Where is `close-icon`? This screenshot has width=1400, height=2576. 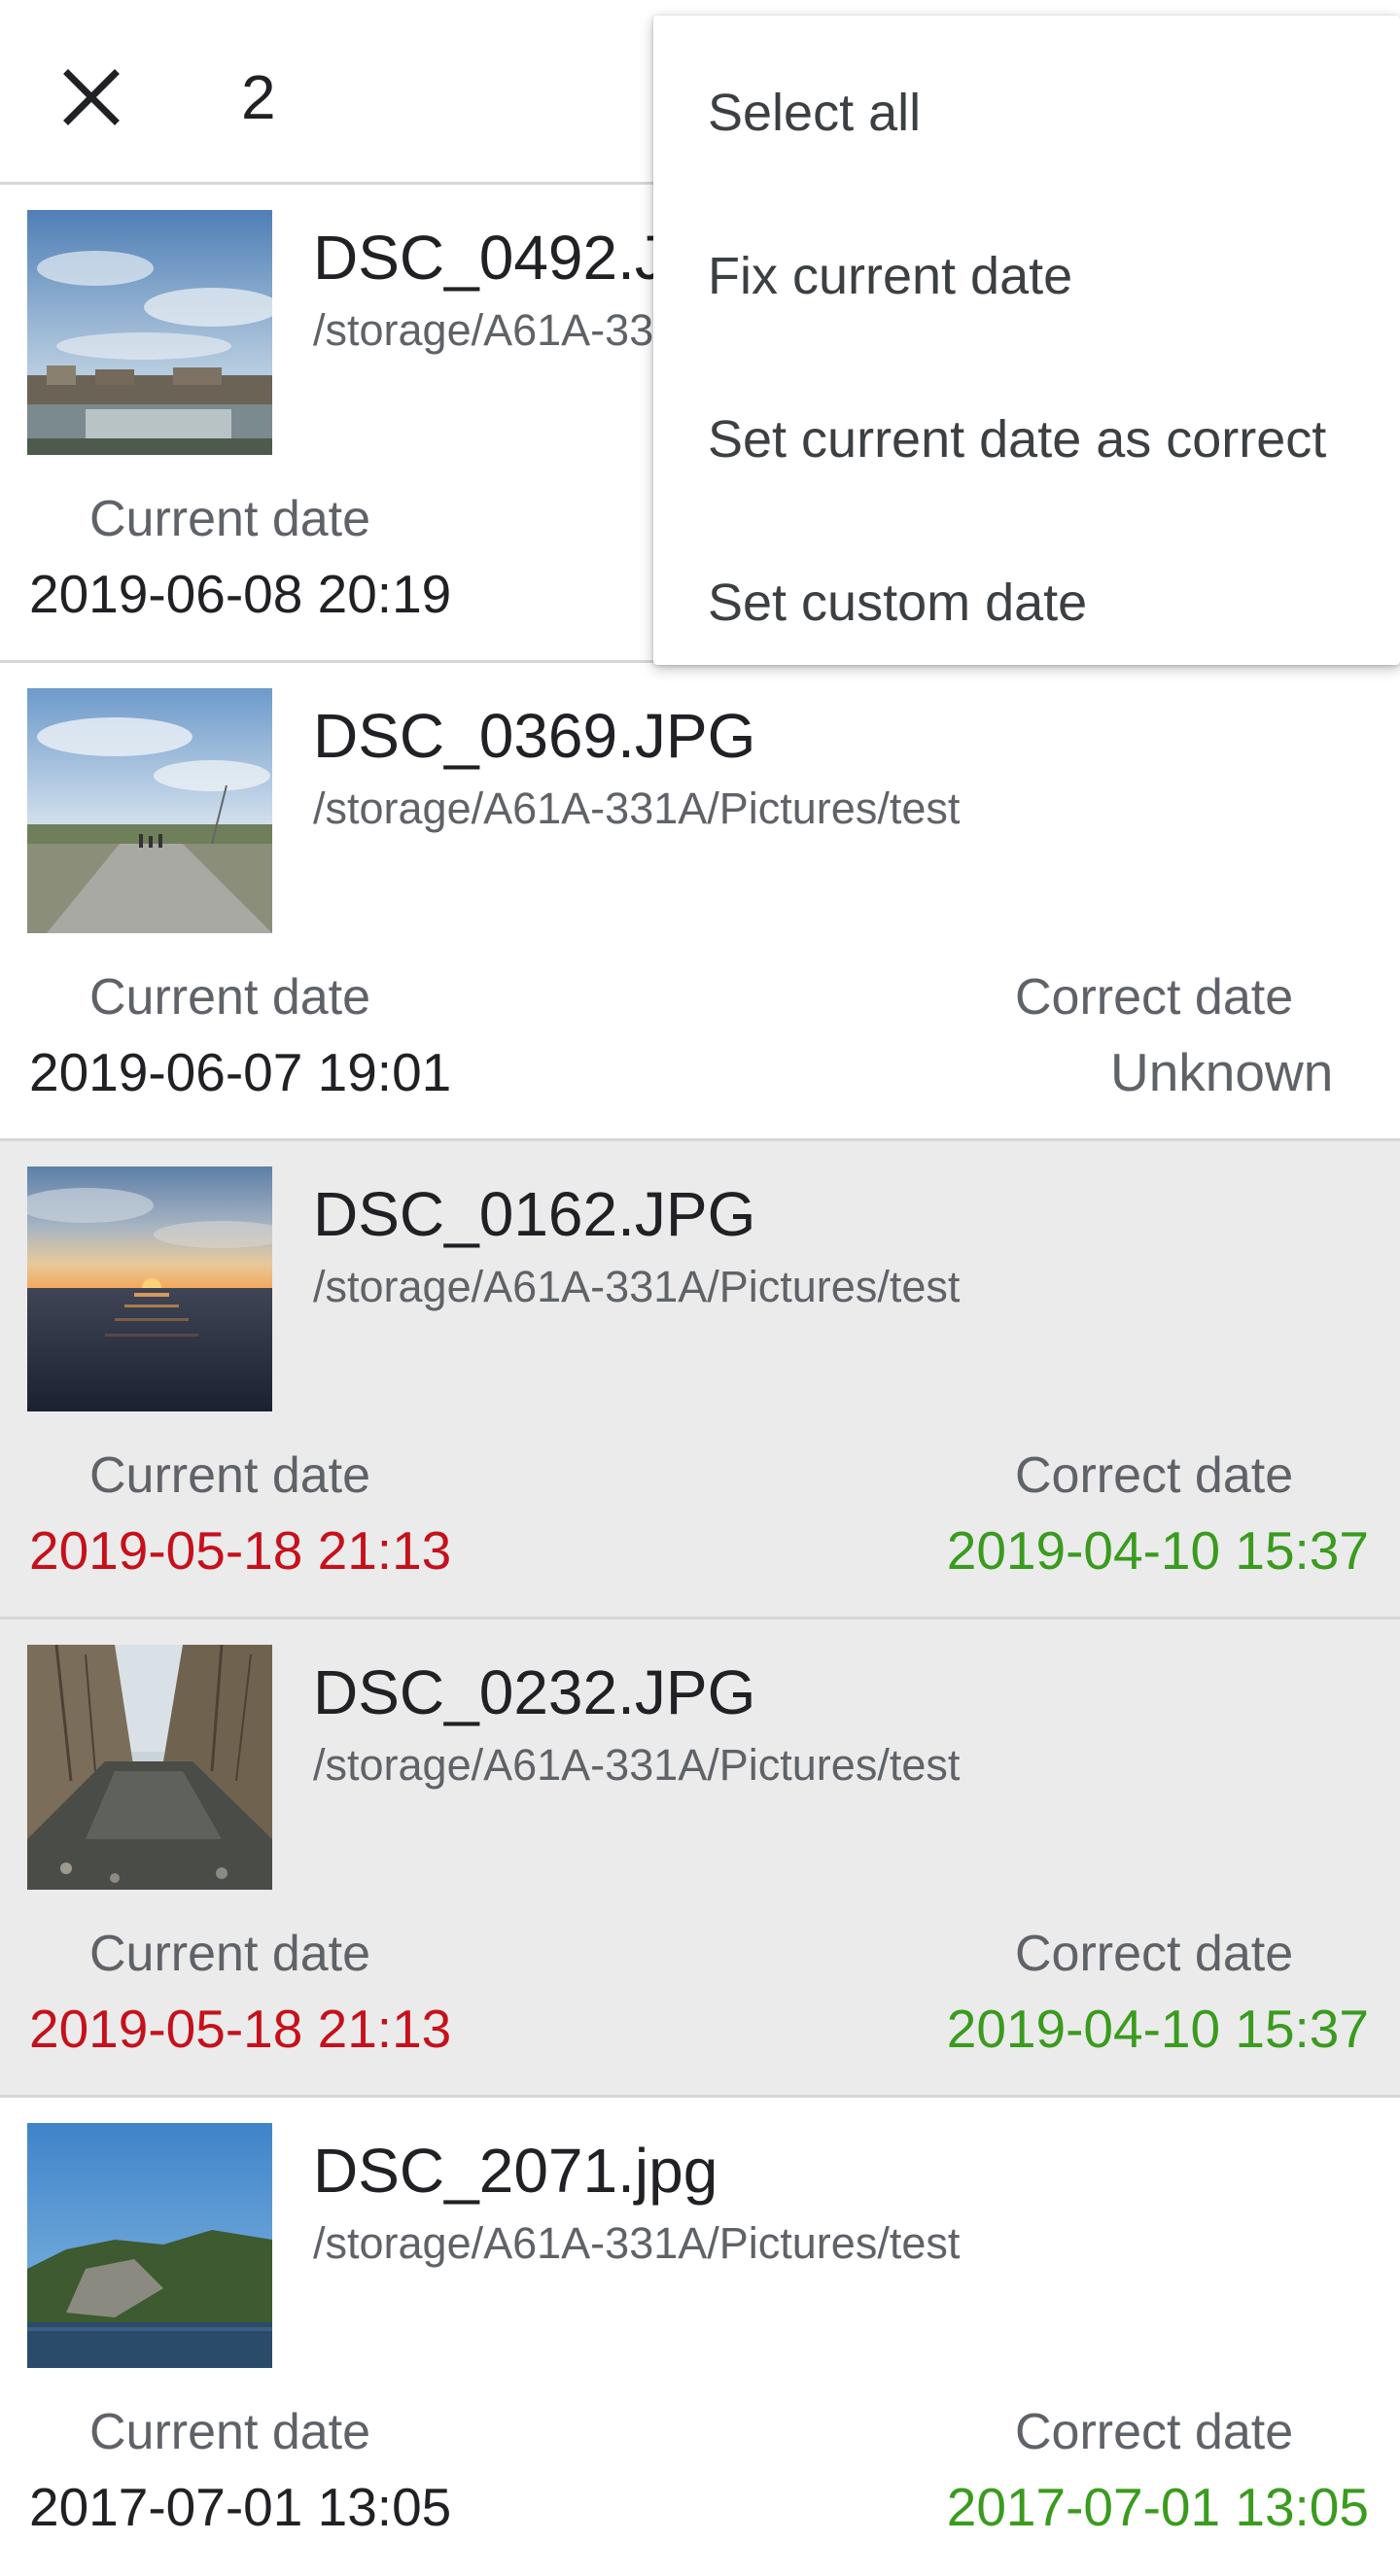 close-icon is located at coordinates (91, 97).